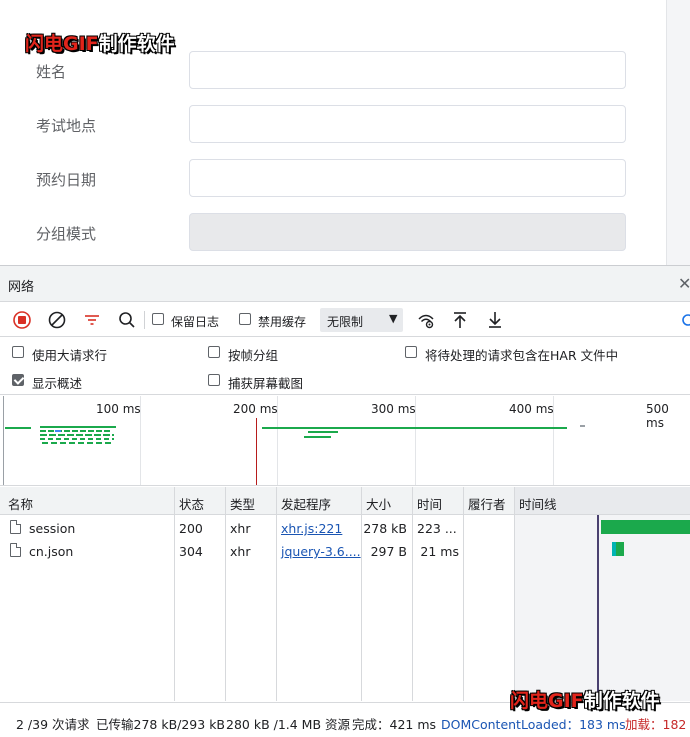 This screenshot has height=737, width=690. Describe the element at coordinates (52, 528) in the screenshot. I see `cell-name: session` at that location.